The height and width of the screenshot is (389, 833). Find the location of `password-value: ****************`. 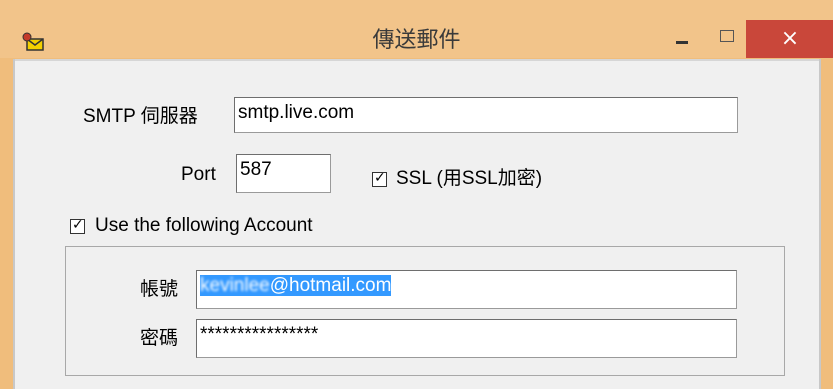

password-value: **************** is located at coordinates (259, 334).